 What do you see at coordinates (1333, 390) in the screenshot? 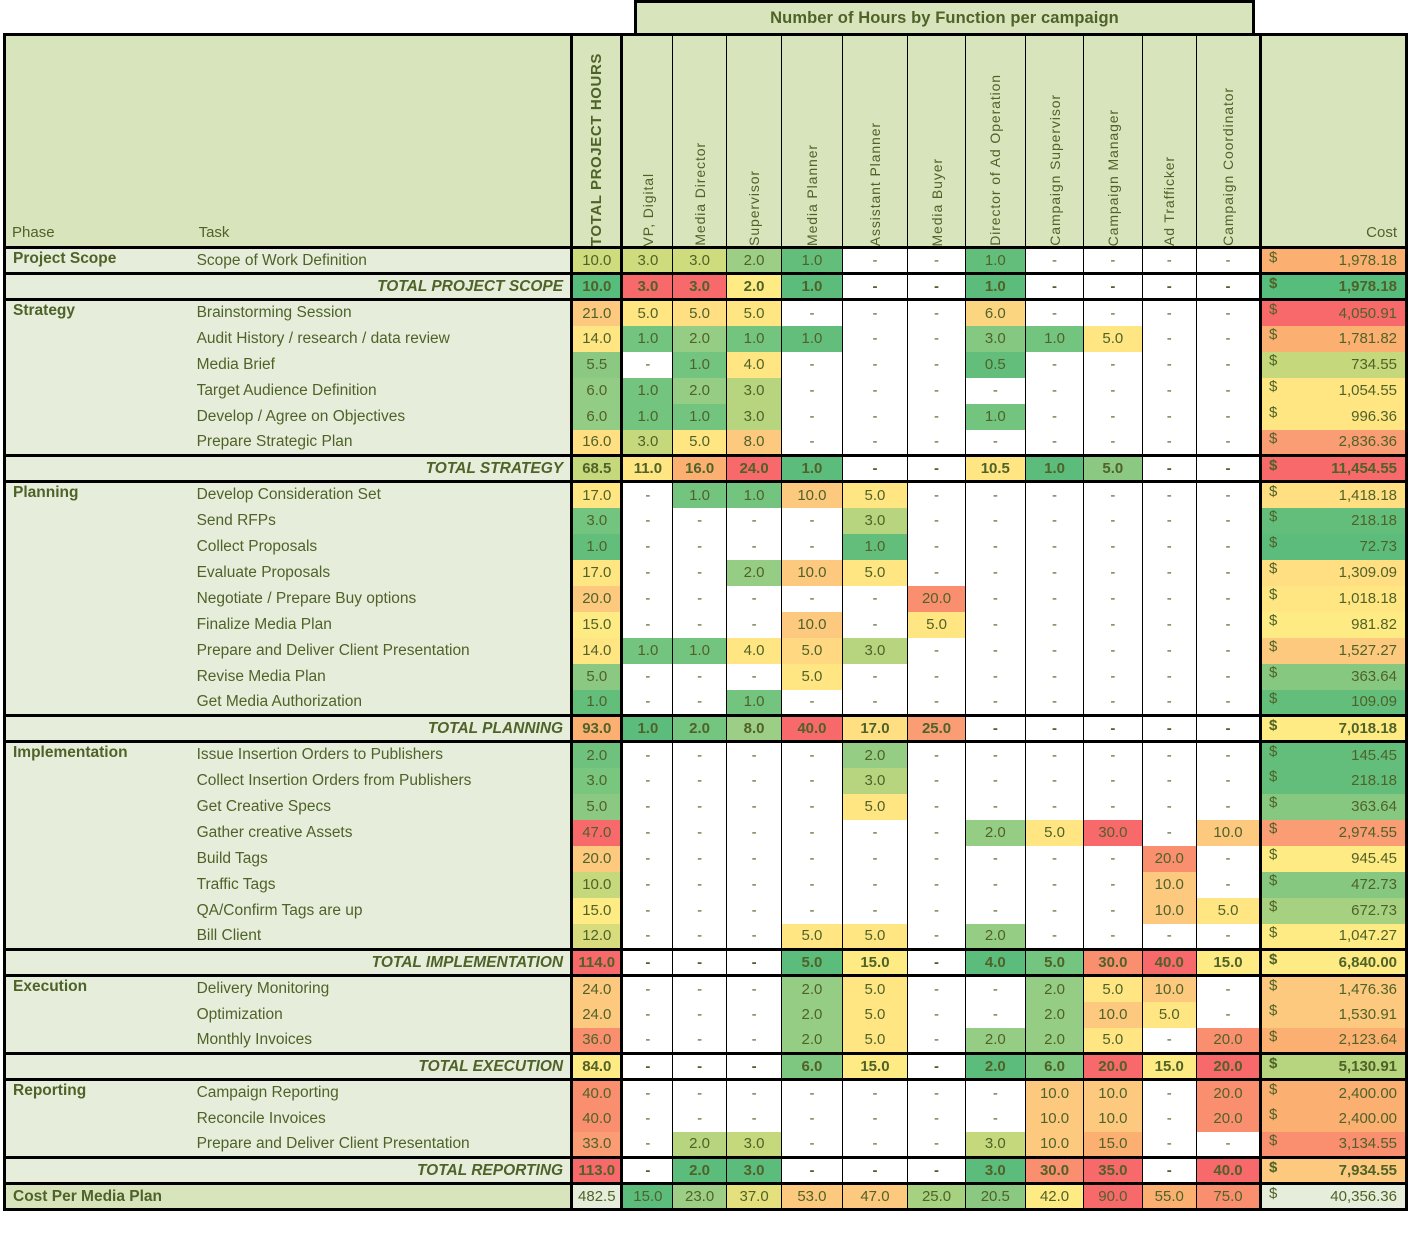
I see `cell-cost: $1,054.55` at bounding box center [1333, 390].